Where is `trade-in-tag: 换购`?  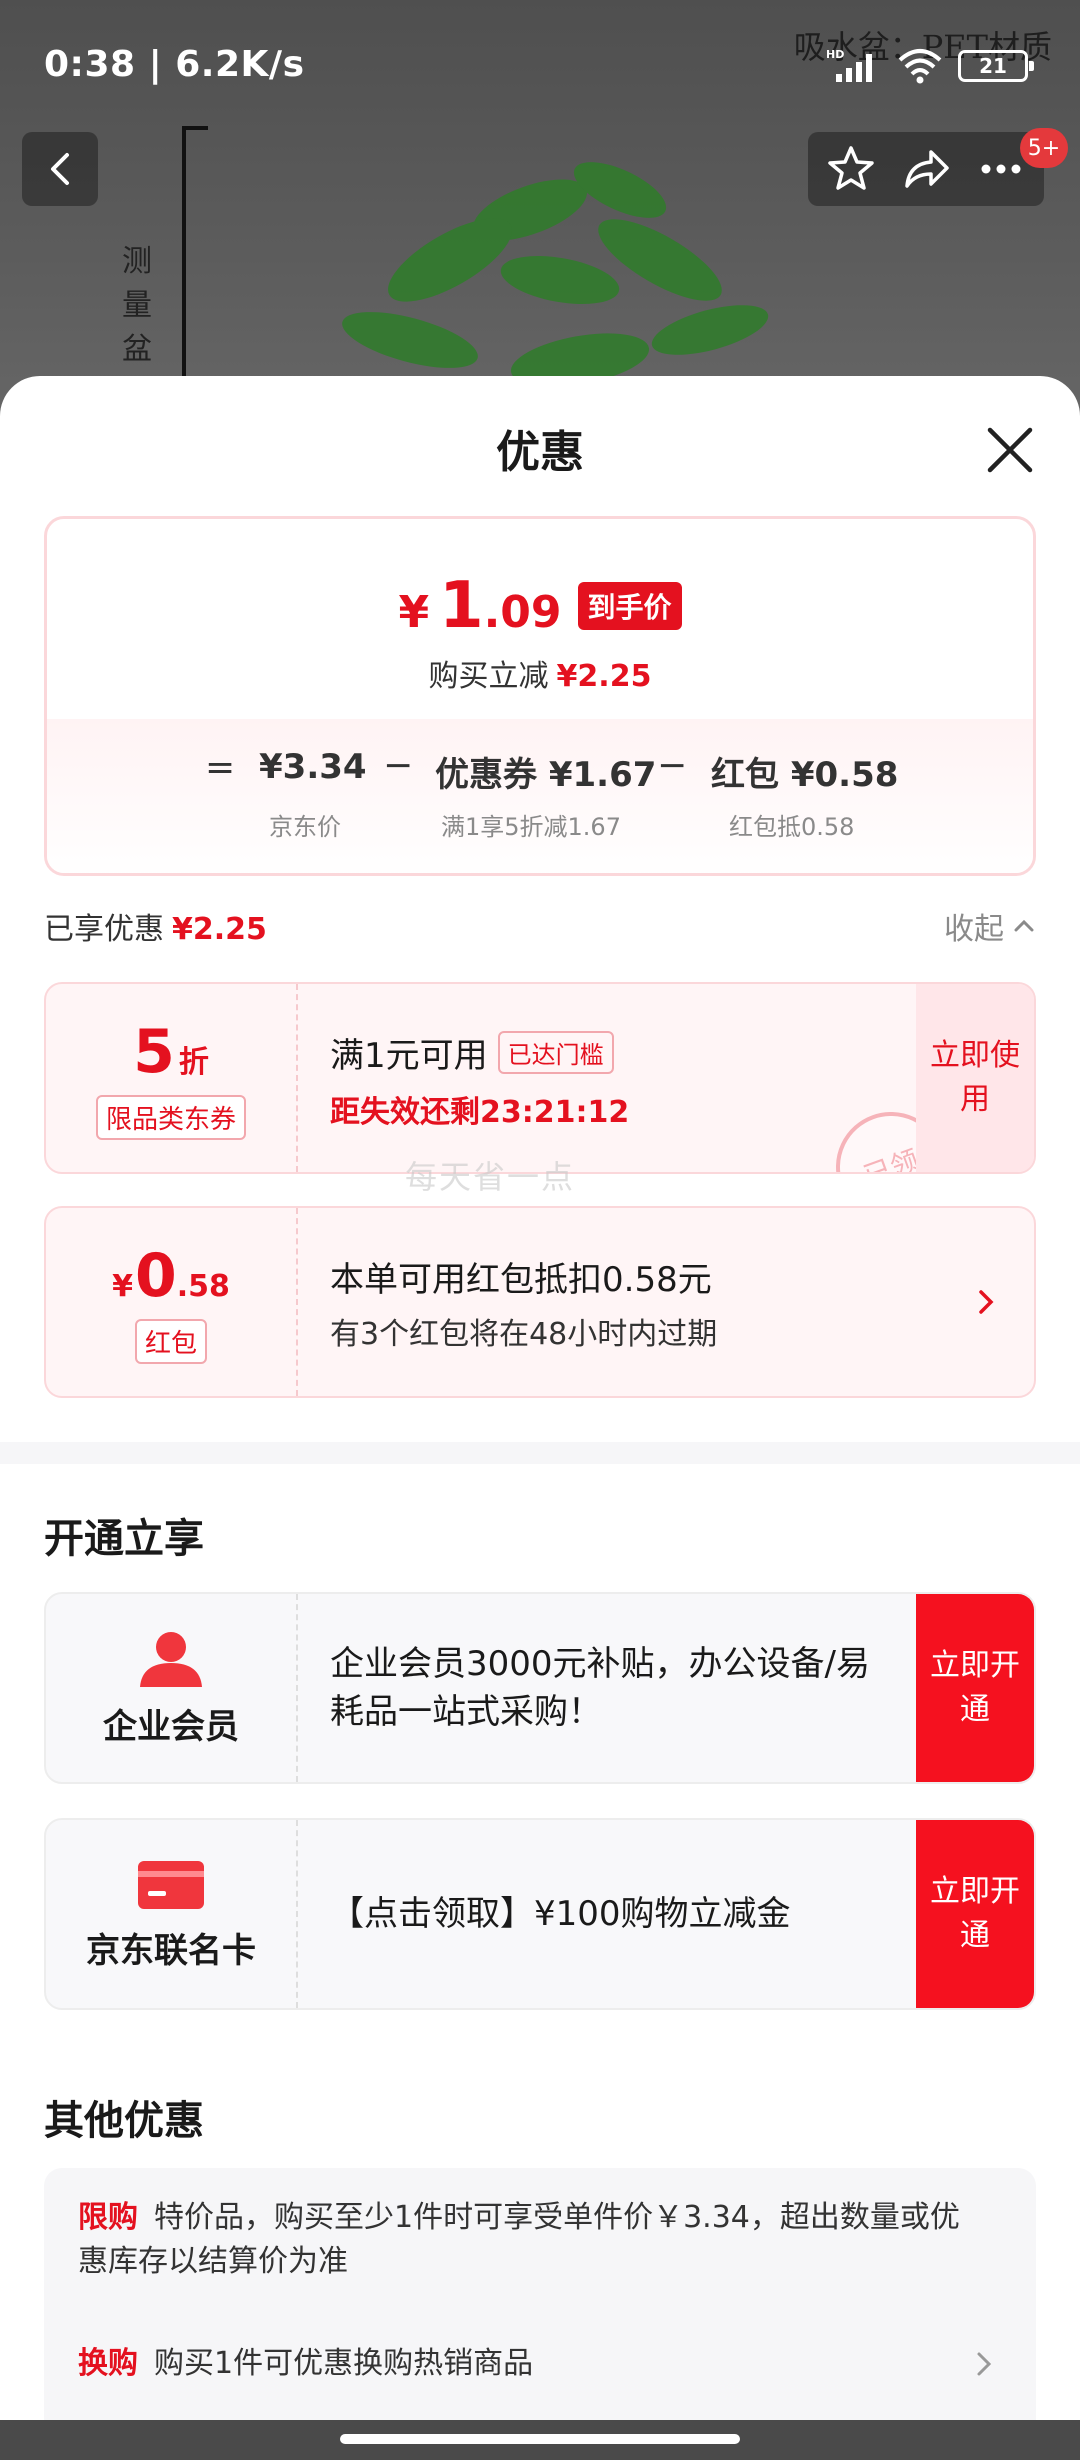
trade-in-tag: 换购 is located at coordinates (108, 2363).